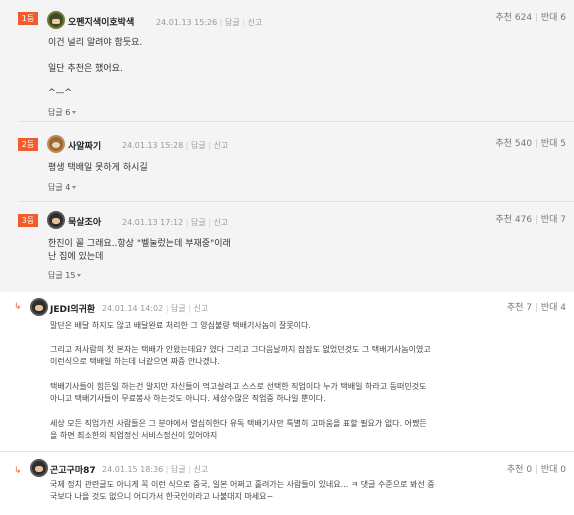 This screenshot has width=574, height=515. What do you see at coordinates (553, 470) in the screenshot?
I see `downvote-button: 반대 0` at bounding box center [553, 470].